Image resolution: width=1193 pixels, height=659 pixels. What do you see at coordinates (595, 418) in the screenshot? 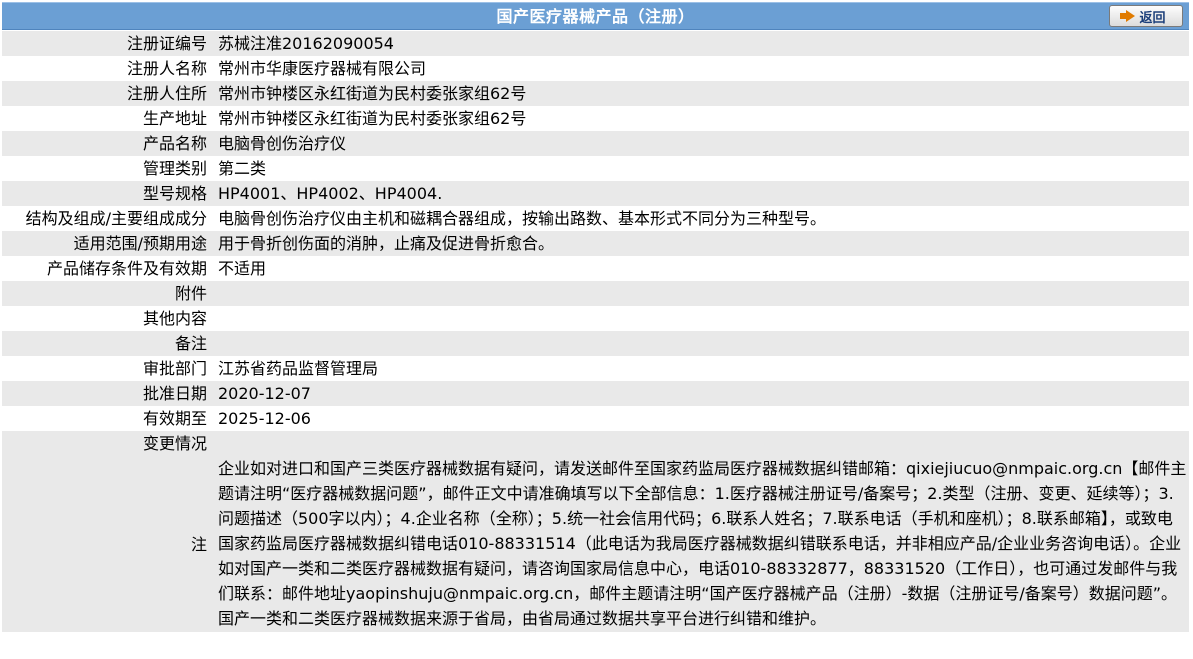
I see `table-row: 有效期至 2025-12-06` at bounding box center [595, 418].